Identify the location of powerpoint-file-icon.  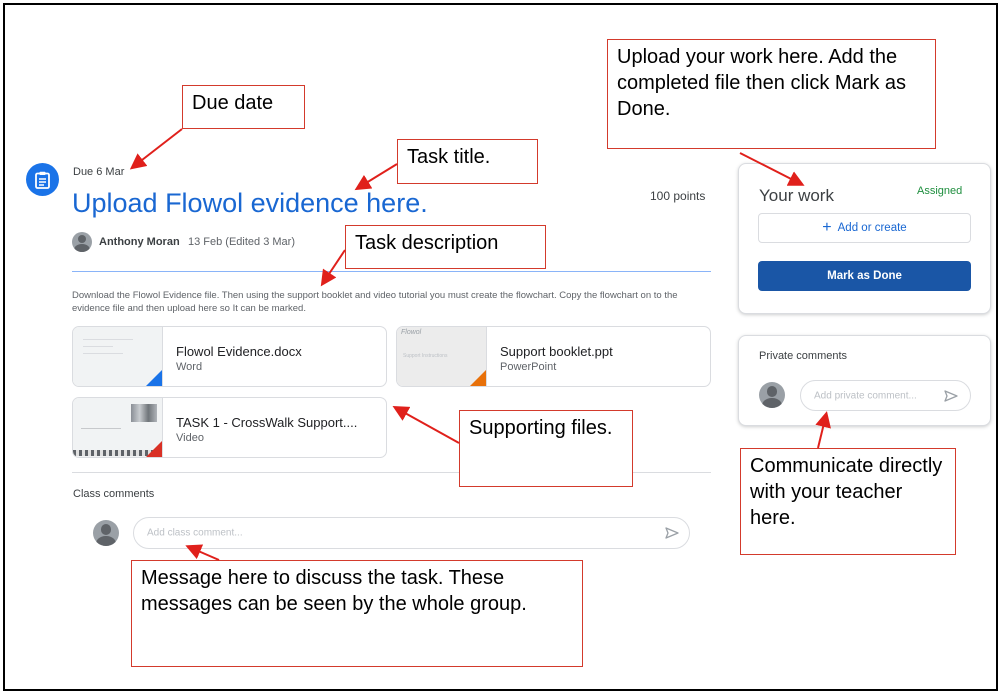
(478, 378).